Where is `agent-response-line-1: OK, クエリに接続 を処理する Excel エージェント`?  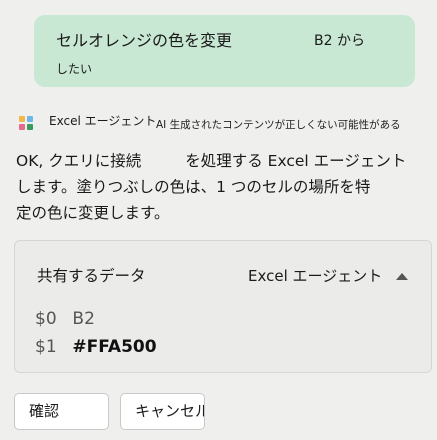
agent-response-line-1: OK, クエリに接続 を処理する Excel エージェント is located at coordinates (218, 161).